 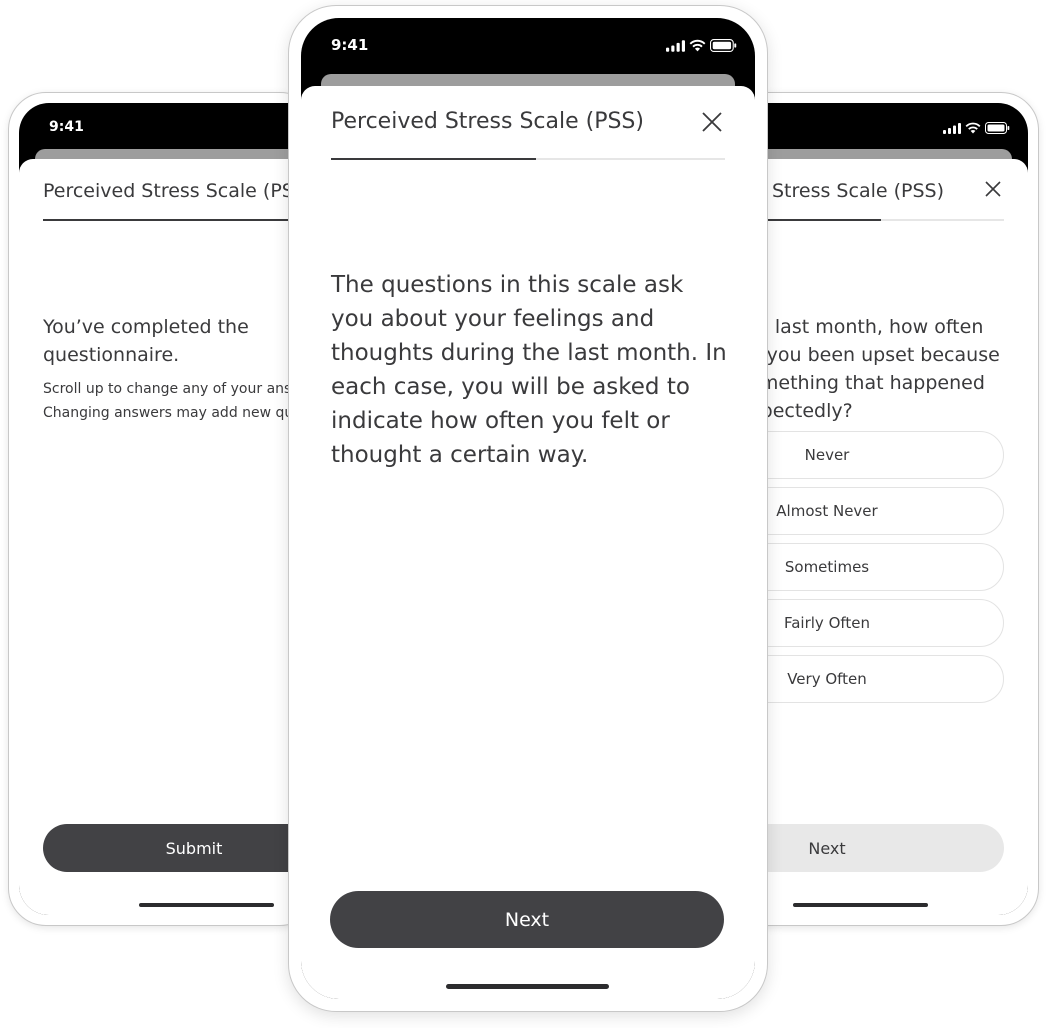 I want to click on submit-button: Submit, so click(x=180, y=848).